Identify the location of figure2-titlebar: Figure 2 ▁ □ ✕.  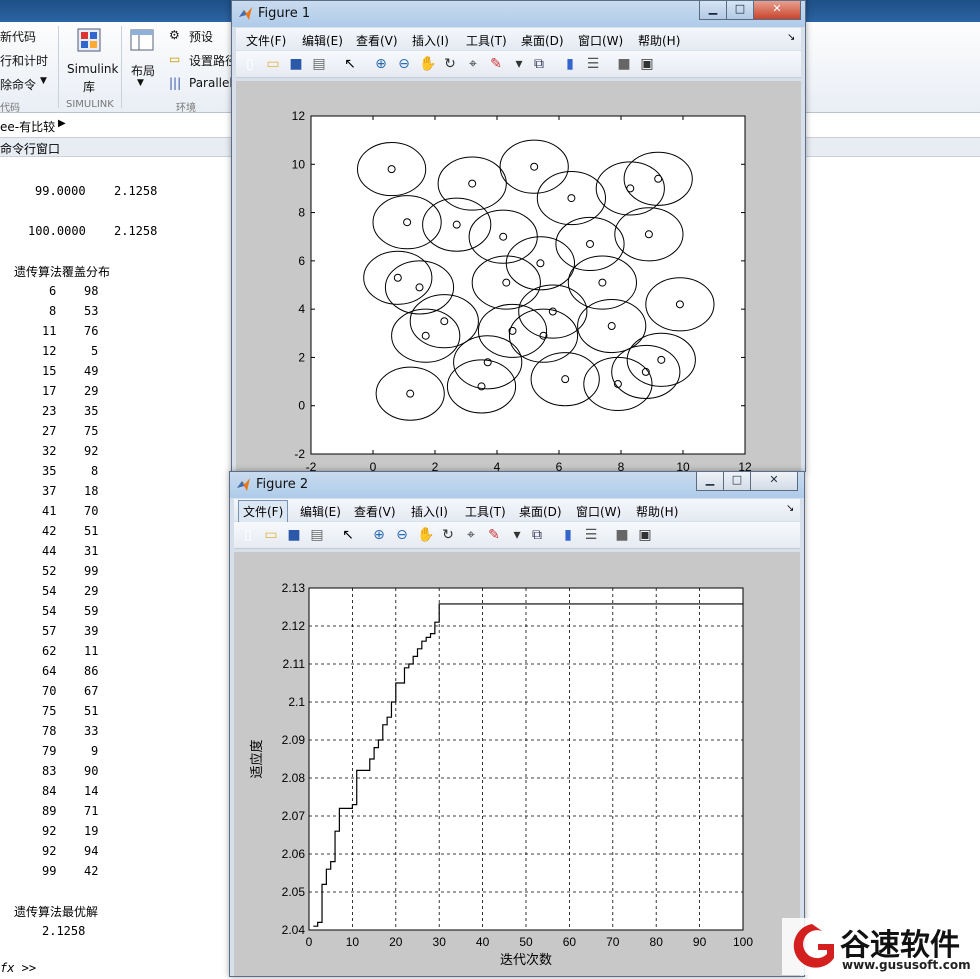
(517, 485).